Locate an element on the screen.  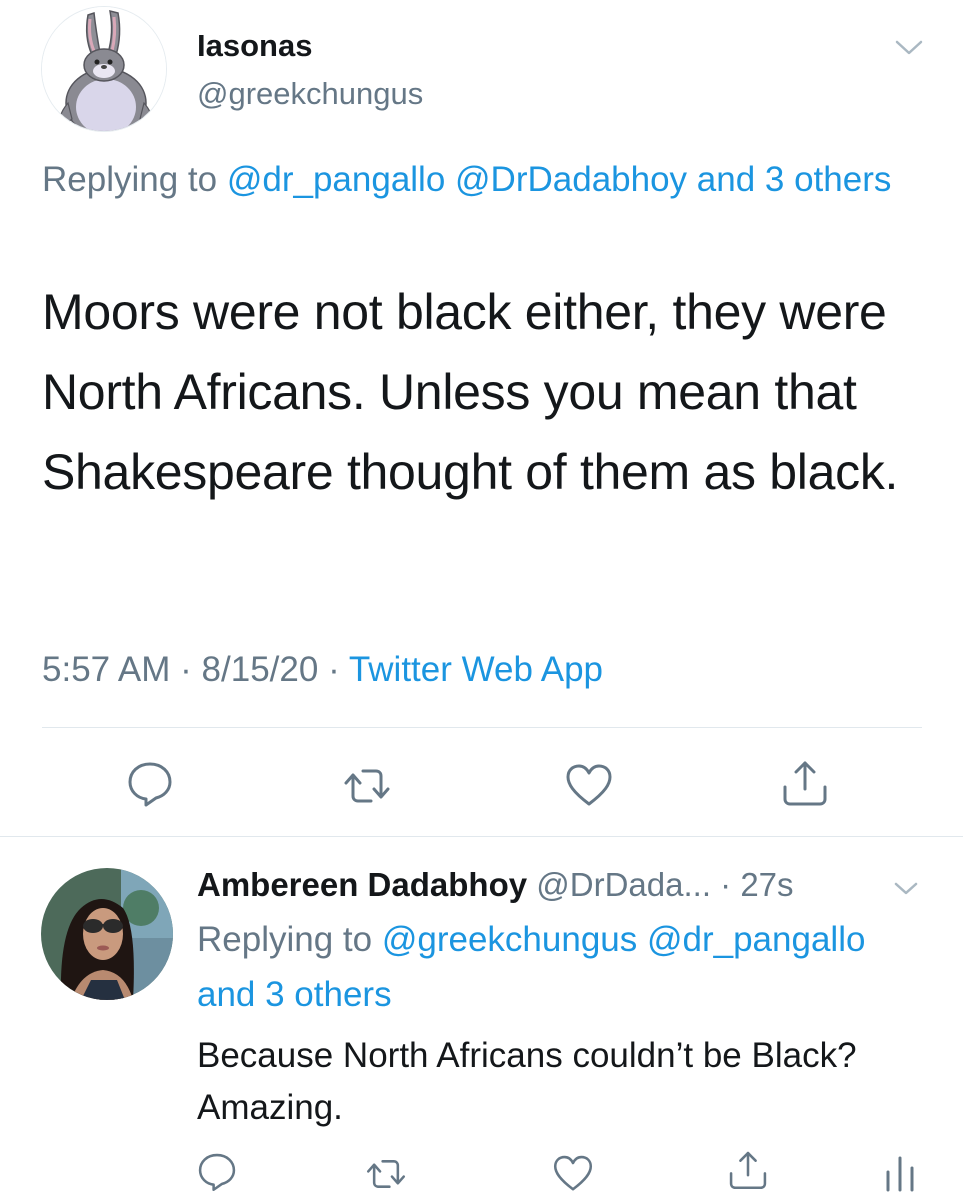
author-display-name: Iasonas is located at coordinates (254, 46).